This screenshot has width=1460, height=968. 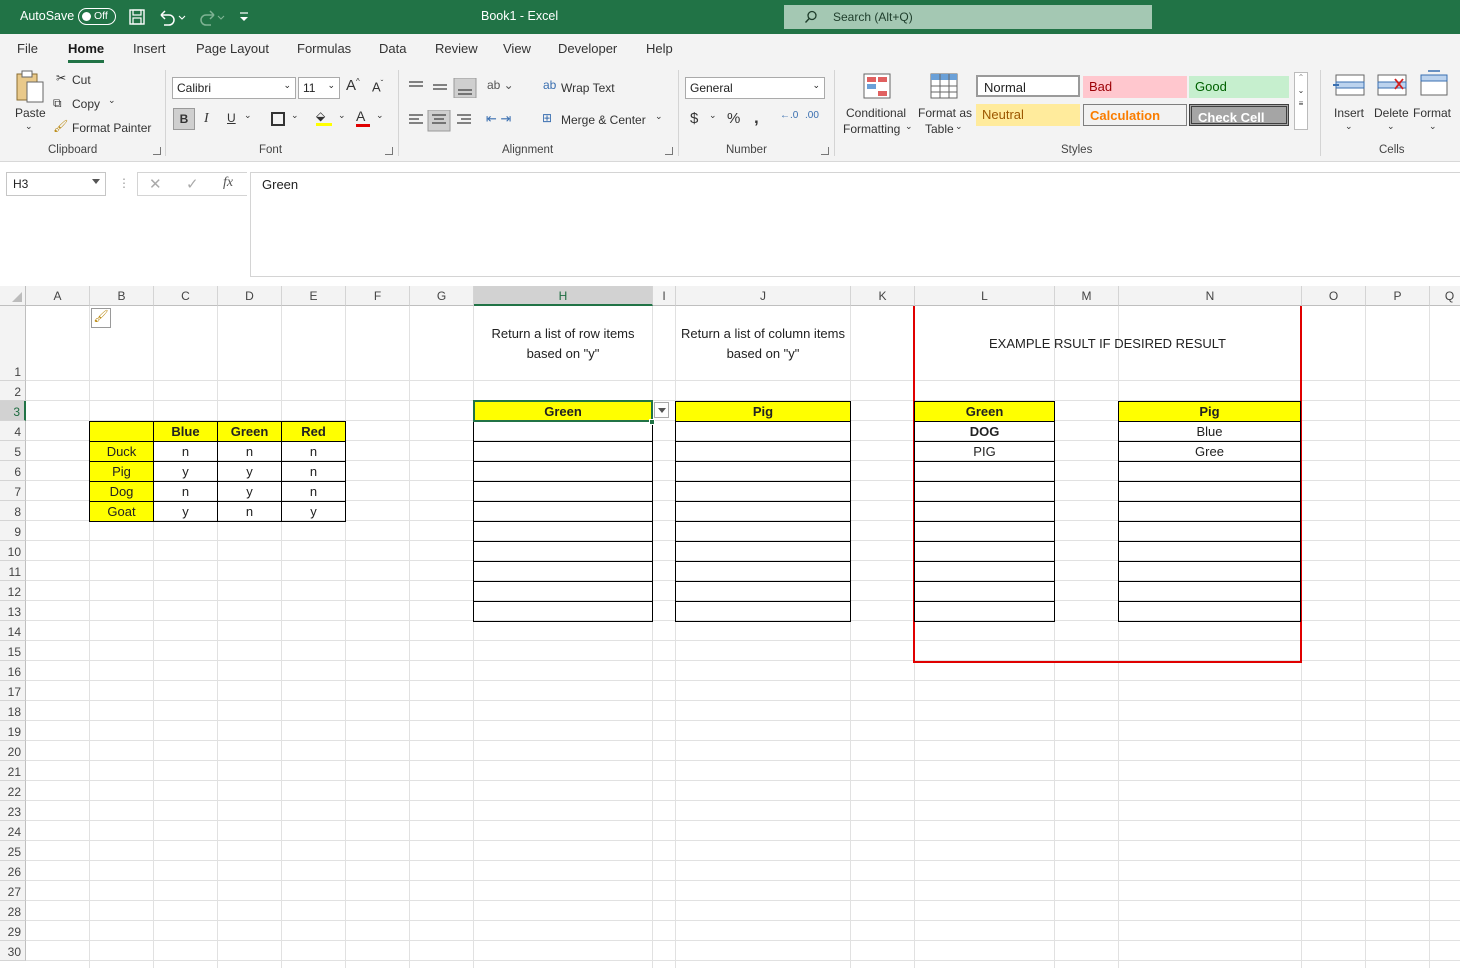 I want to click on row-header-4: 4, so click(x=13, y=431).